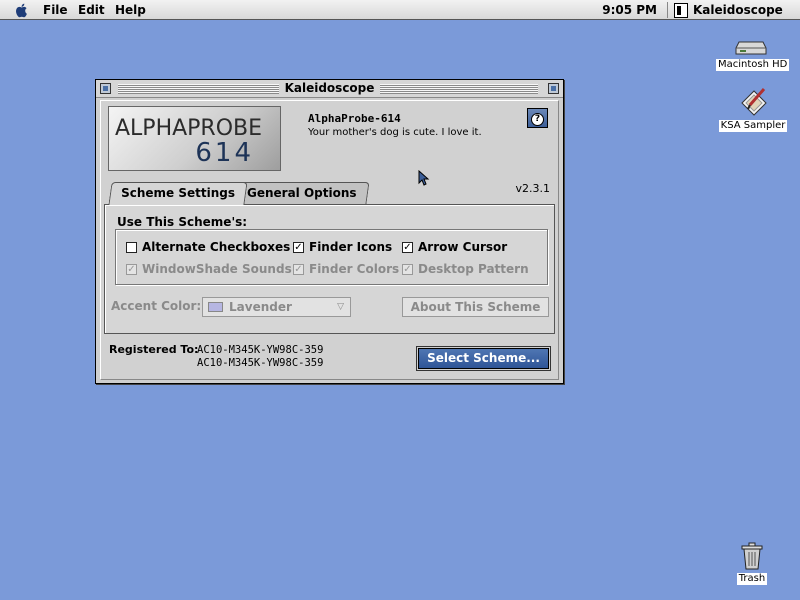 The height and width of the screenshot is (600, 800). Describe the element at coordinates (346, 269) in the screenshot. I see `checkbox-finder-colors: ✓ Finder Colors` at that location.